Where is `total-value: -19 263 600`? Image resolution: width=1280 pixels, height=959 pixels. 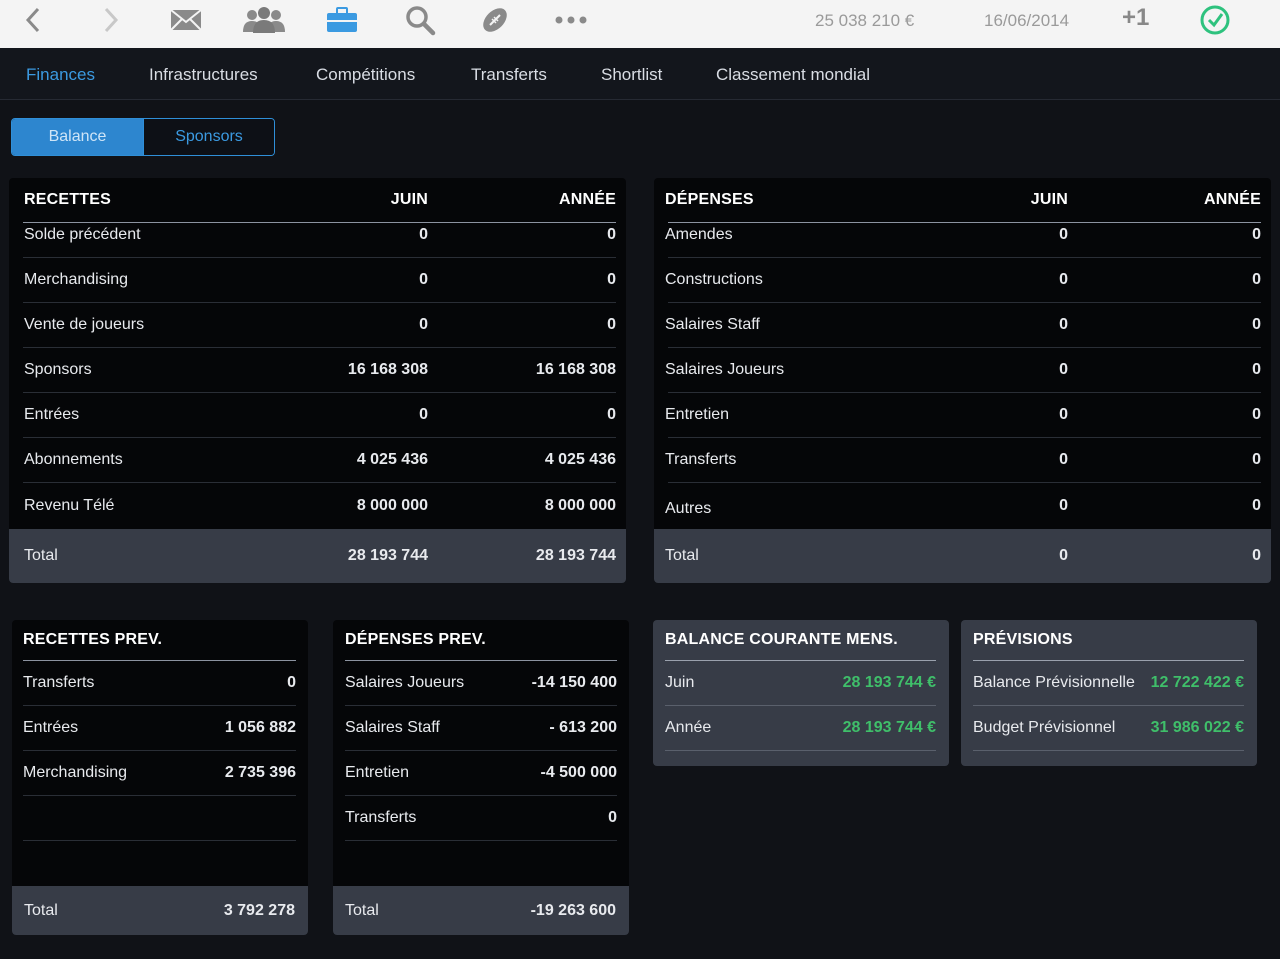 total-value: -19 263 600 is located at coordinates (573, 910).